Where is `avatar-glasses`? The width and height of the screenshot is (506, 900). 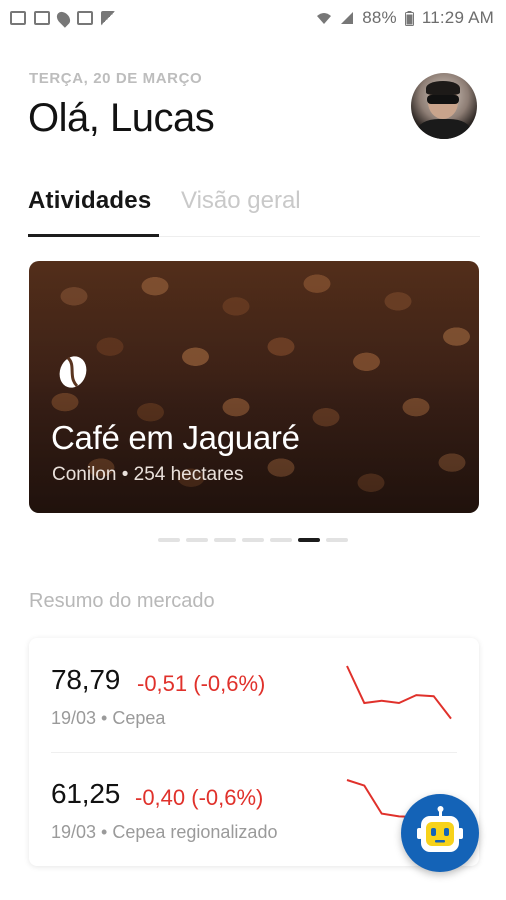
avatar-glasses is located at coordinates (443, 99).